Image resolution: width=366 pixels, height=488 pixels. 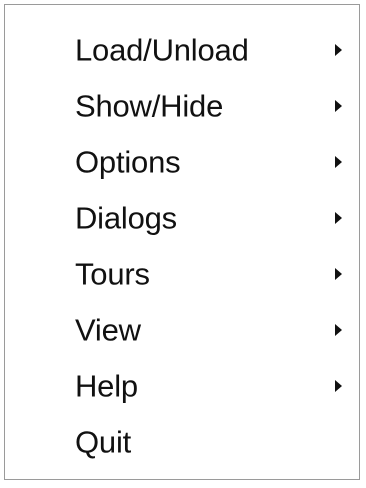 I want to click on menu-item-load-unload: Load/Unload, so click(x=182, y=50).